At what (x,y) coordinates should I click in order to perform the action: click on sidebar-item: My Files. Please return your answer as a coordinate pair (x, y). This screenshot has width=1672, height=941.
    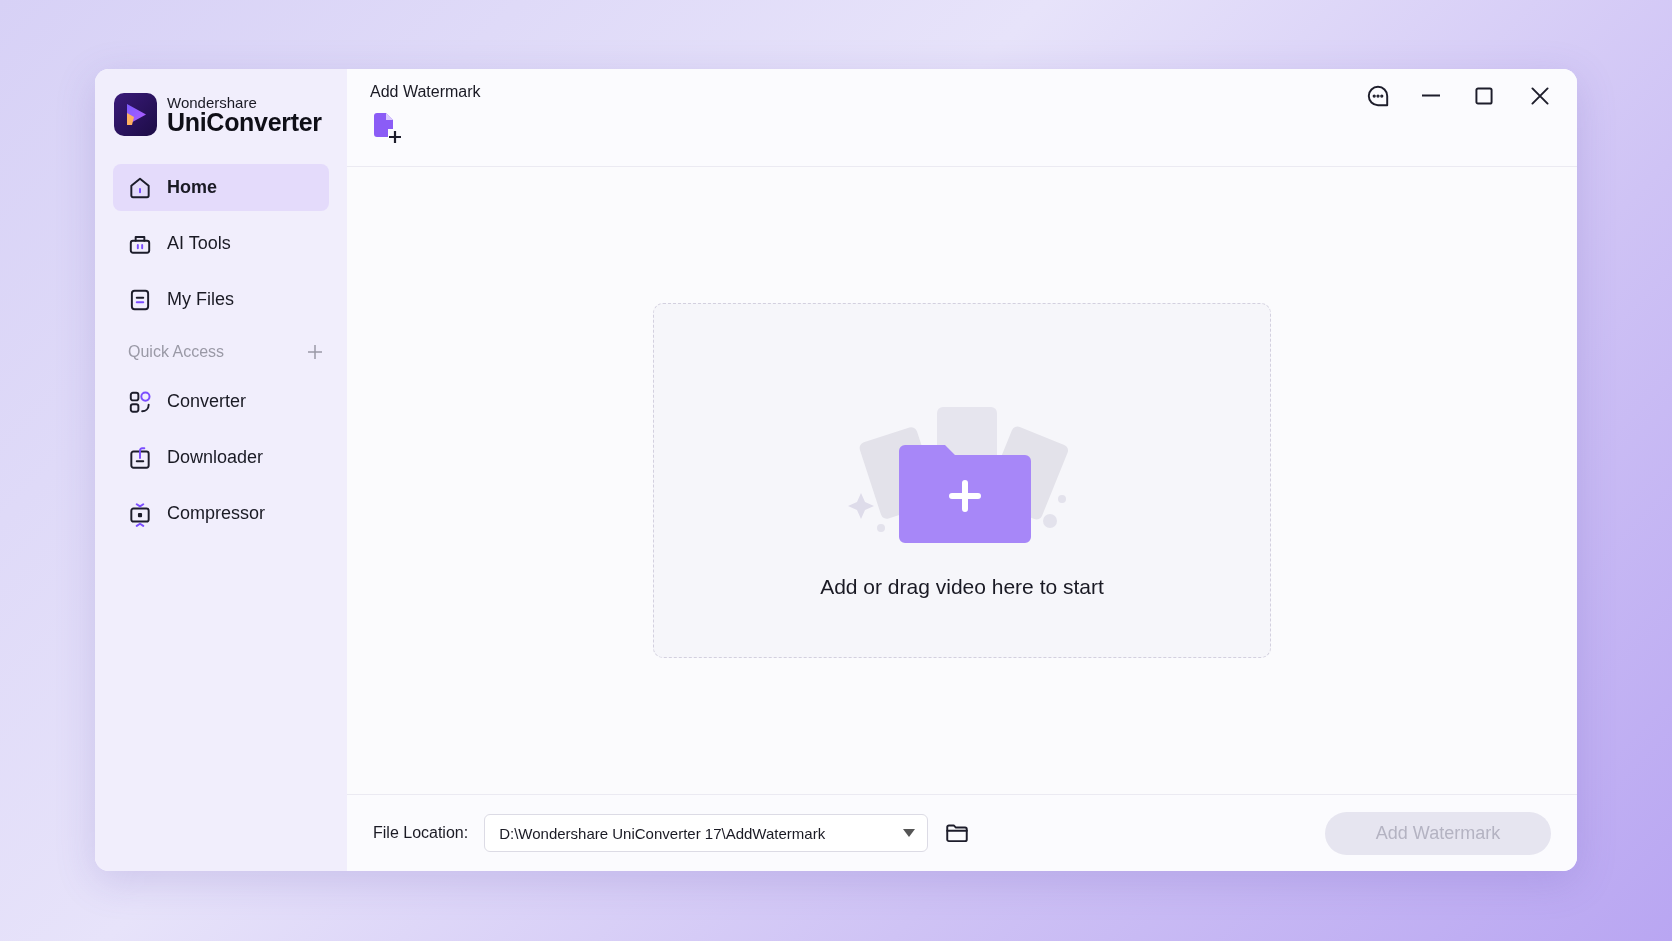
    Looking at the image, I should click on (221, 299).